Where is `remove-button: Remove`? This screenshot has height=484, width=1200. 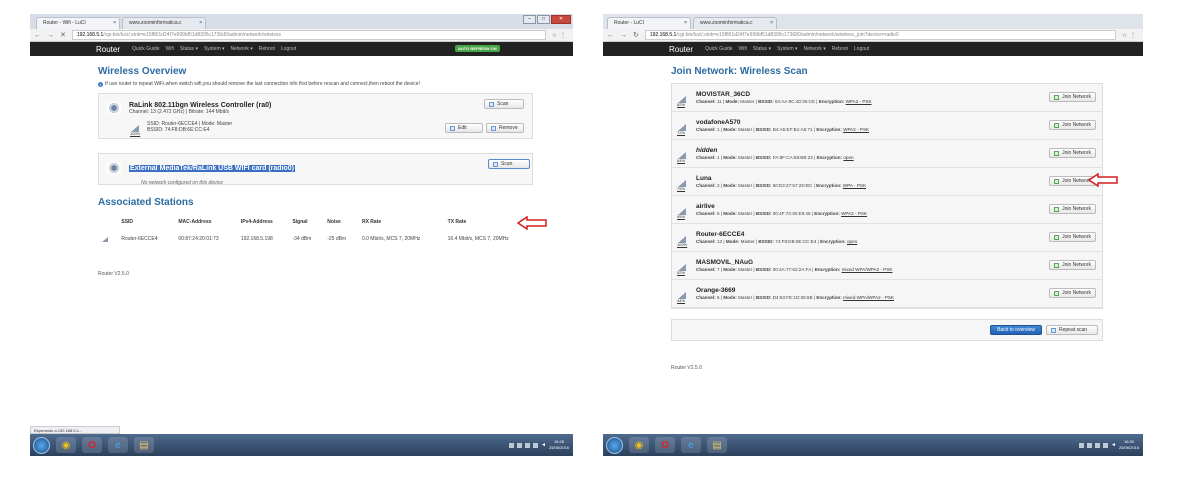
remove-button: Remove is located at coordinates (505, 128).